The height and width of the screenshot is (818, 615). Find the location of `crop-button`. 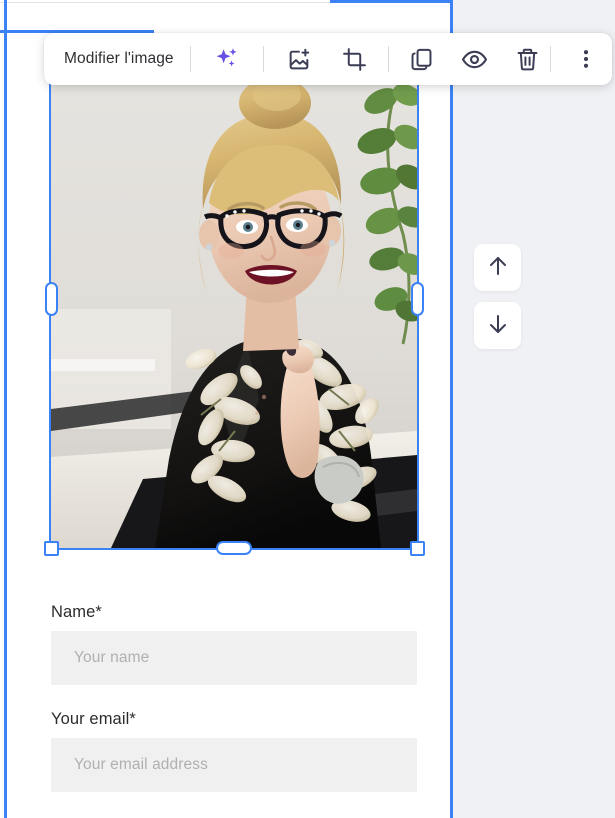

crop-button is located at coordinates (355, 59).